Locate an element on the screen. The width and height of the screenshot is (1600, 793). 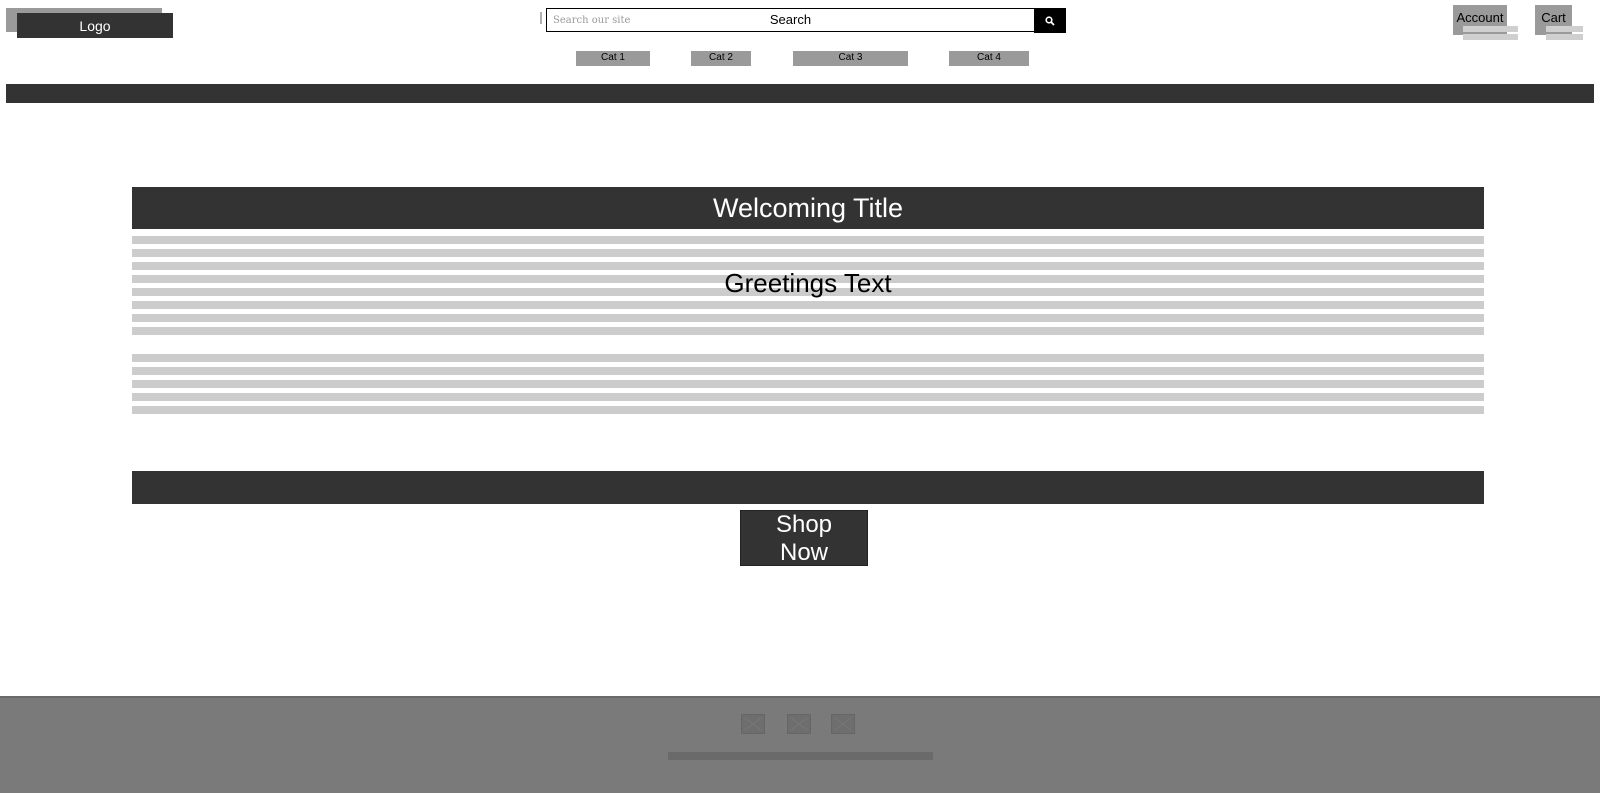
category-link-4: Cat 4 is located at coordinates (989, 58).